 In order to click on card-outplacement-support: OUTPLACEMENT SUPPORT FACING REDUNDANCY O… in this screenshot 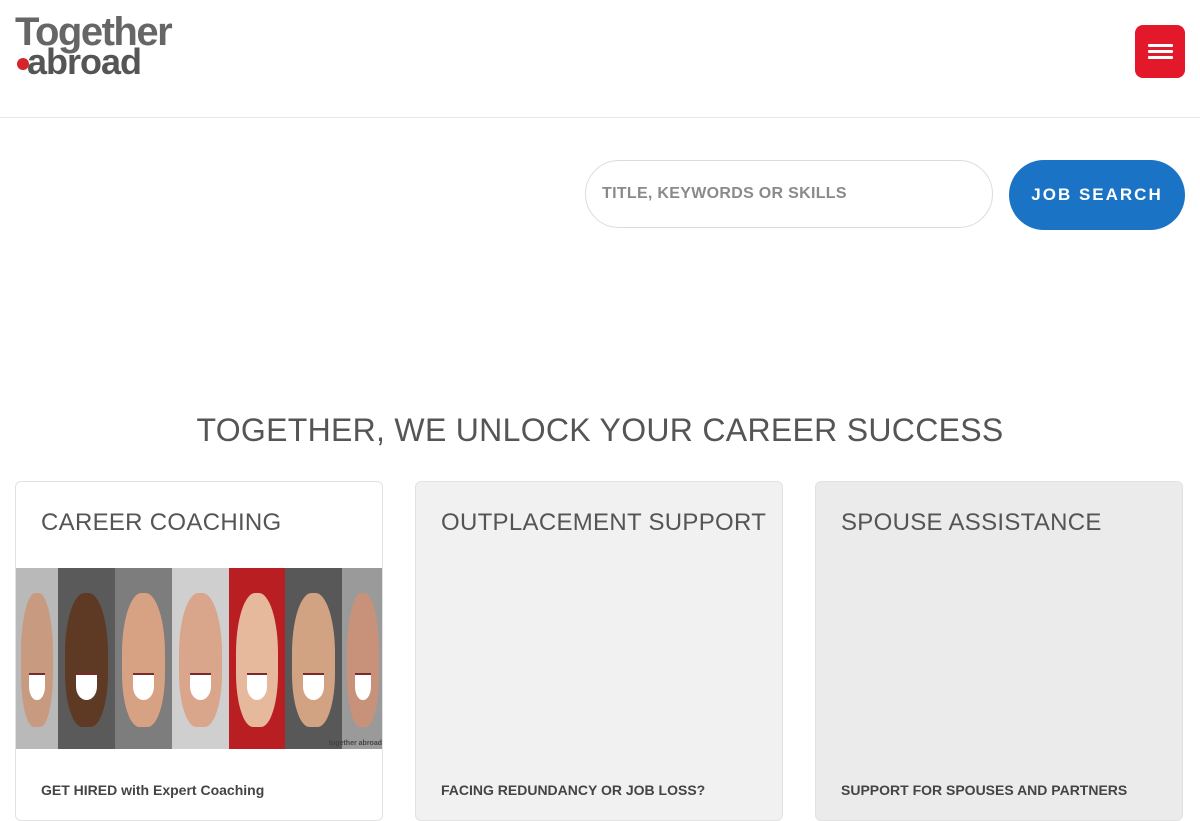, I will do `click(599, 651)`.